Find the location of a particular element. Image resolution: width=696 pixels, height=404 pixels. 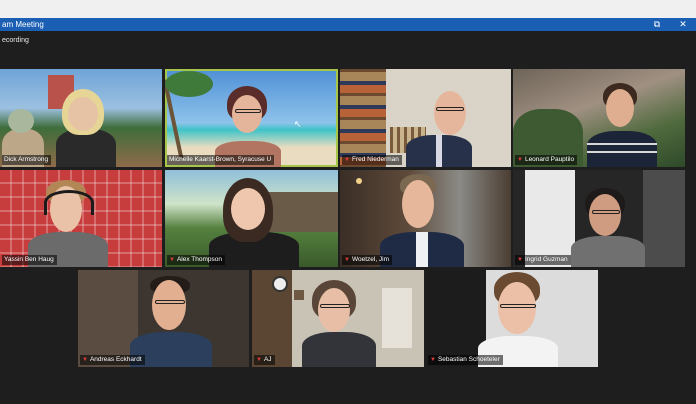

participant-name-label: ▼ AJ is located at coordinates (264, 360).